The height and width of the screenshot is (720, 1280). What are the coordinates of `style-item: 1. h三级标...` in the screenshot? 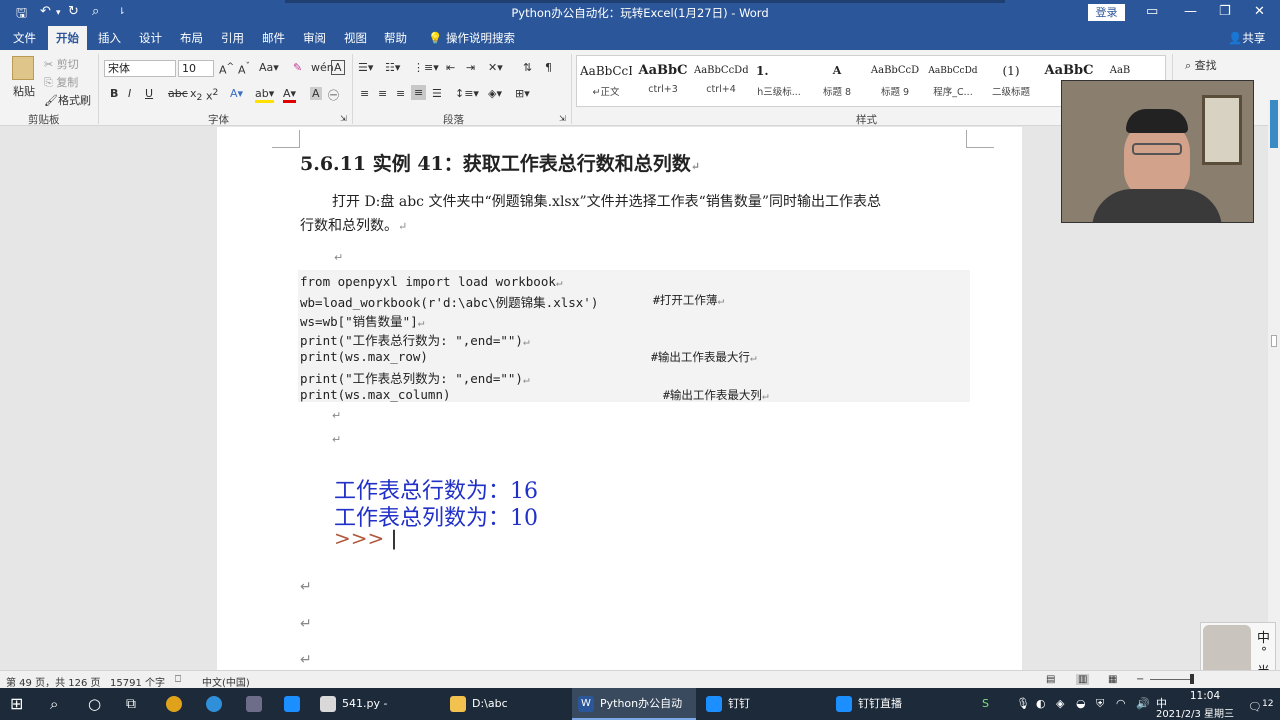 It's located at (779, 82).